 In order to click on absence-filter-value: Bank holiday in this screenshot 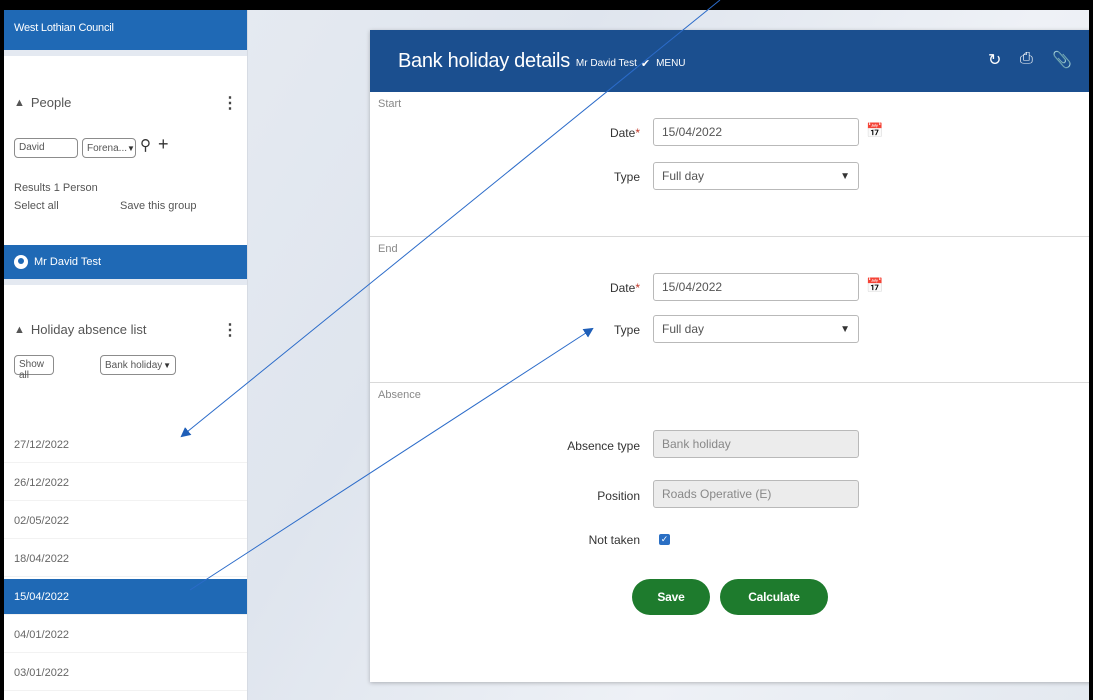, I will do `click(134, 365)`.